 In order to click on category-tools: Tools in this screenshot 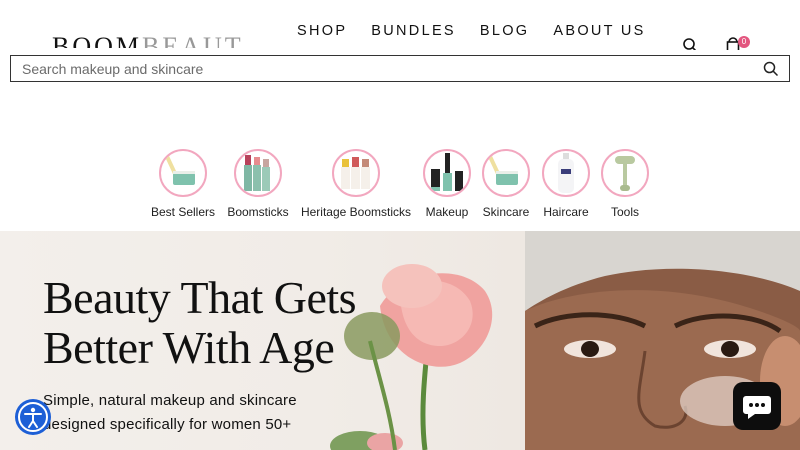, I will do `click(625, 184)`.